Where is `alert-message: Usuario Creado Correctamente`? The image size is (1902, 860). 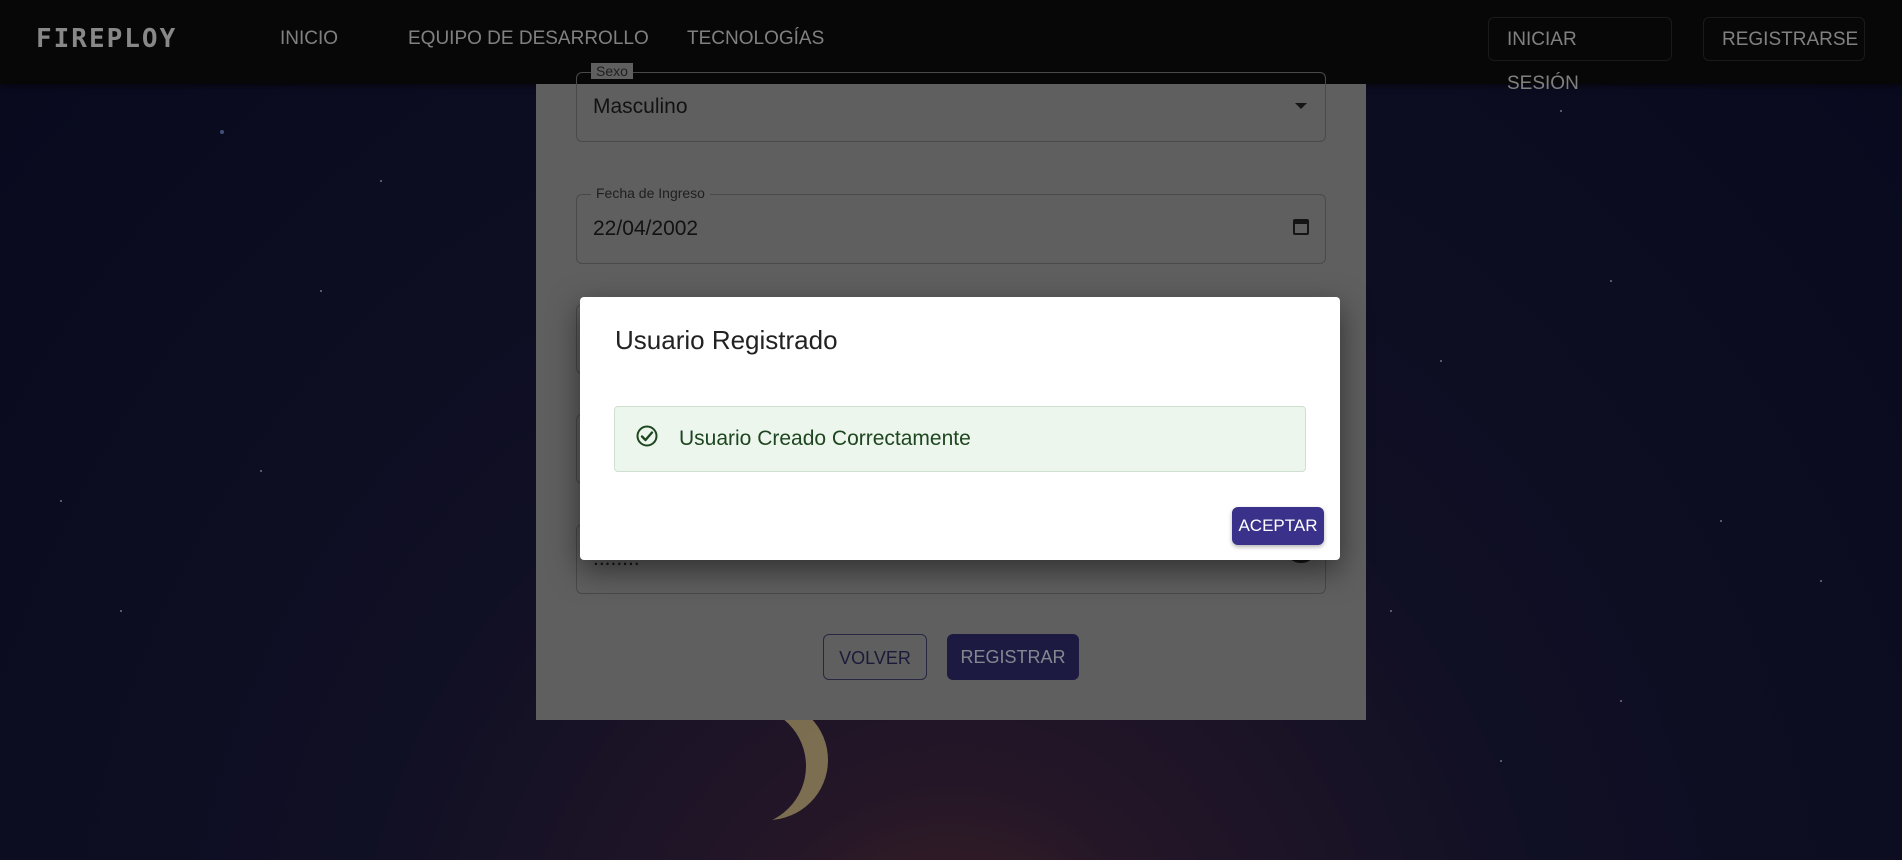
alert-message: Usuario Creado Correctamente is located at coordinates (825, 438).